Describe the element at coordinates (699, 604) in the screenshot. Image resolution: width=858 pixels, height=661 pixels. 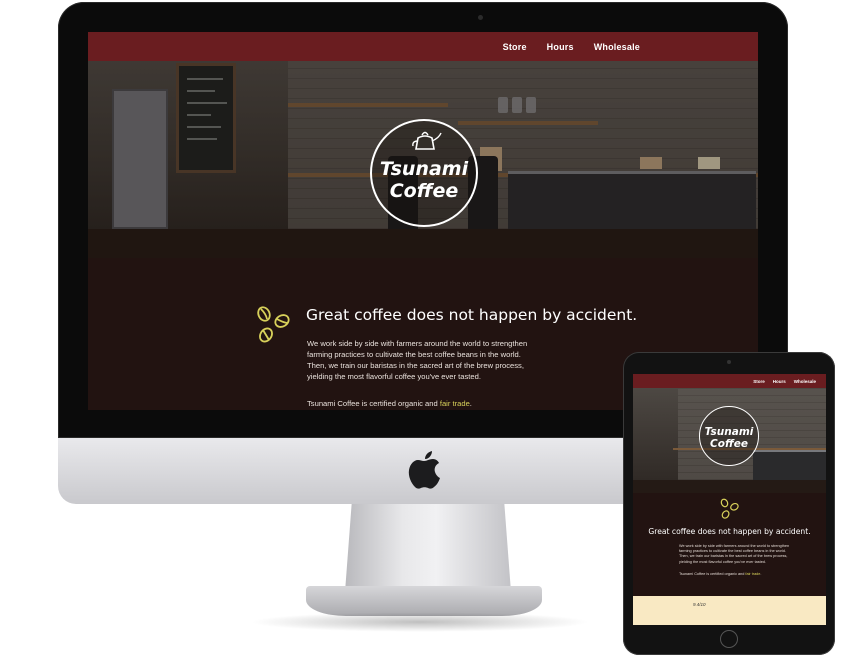
I see `tablet-scribble-text: 9.4/10` at that location.